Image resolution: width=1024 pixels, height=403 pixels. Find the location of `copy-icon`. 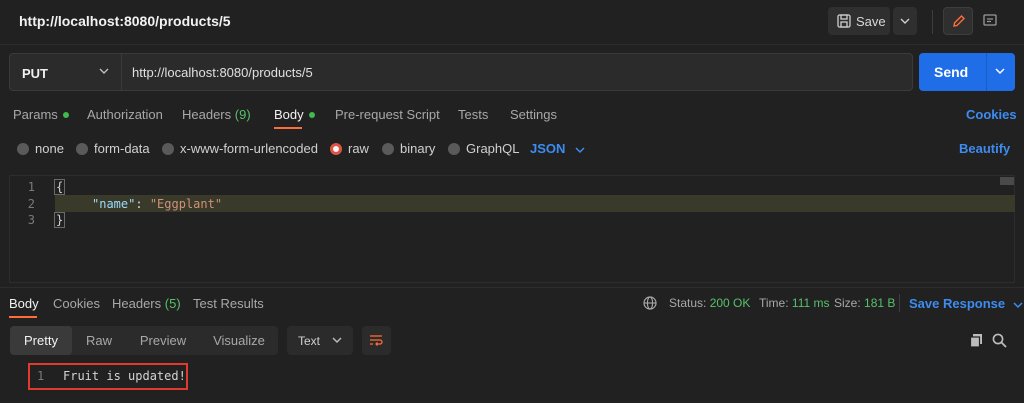

copy-icon is located at coordinates (976, 340).